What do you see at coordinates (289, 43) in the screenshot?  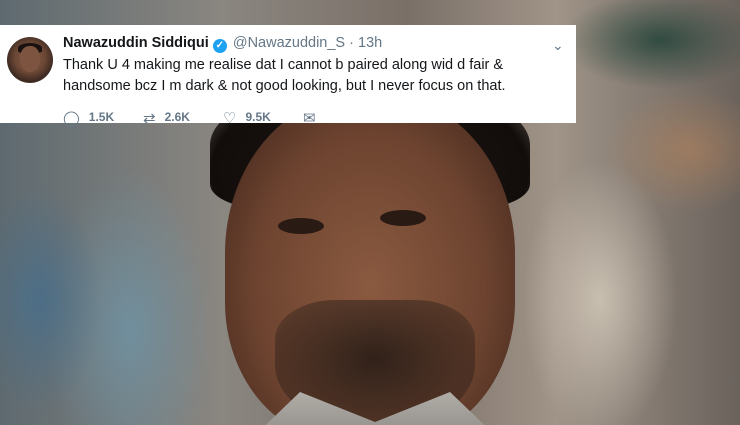 I see `author-handle: @Nawazuddin_S` at bounding box center [289, 43].